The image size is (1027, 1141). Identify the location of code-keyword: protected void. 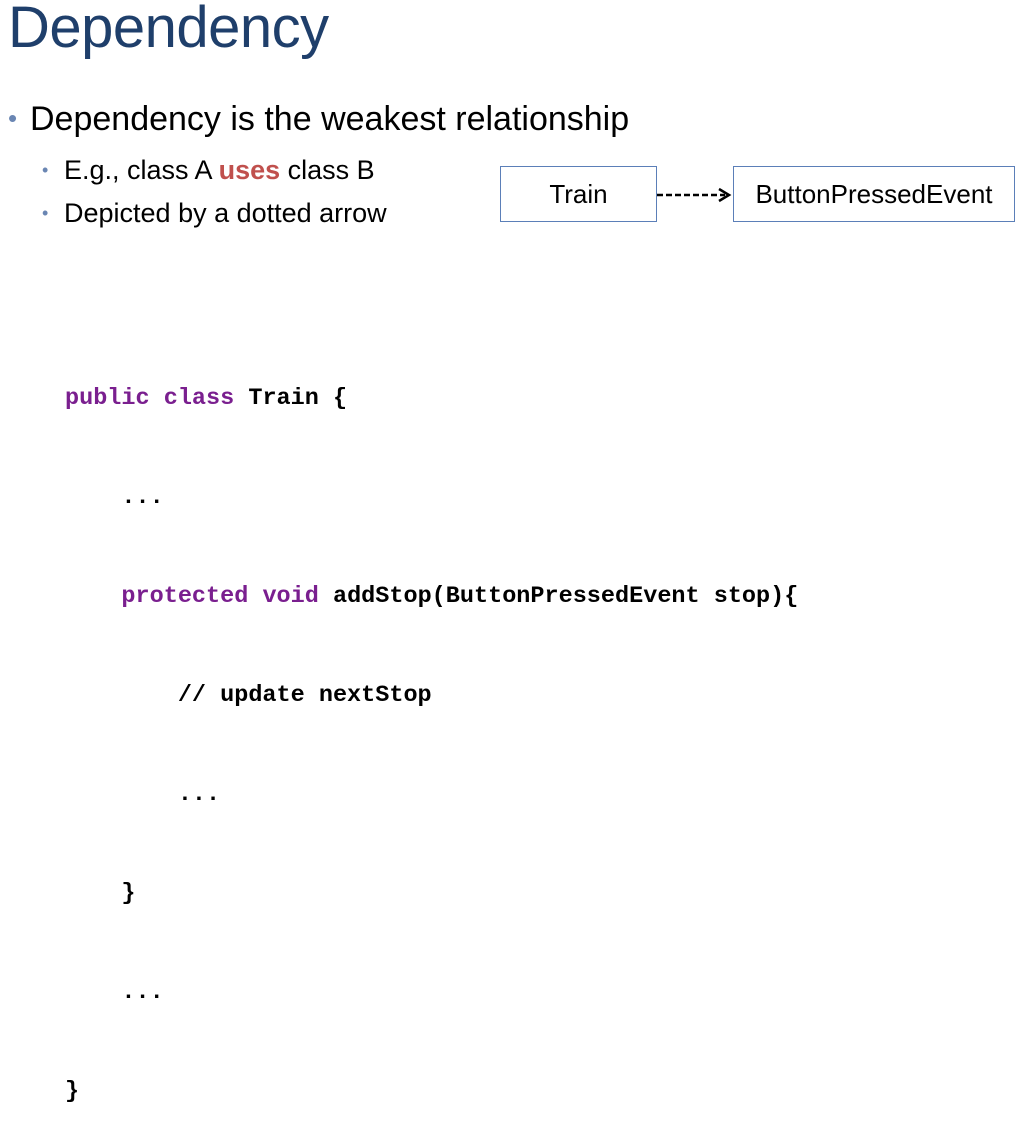
(220, 596).